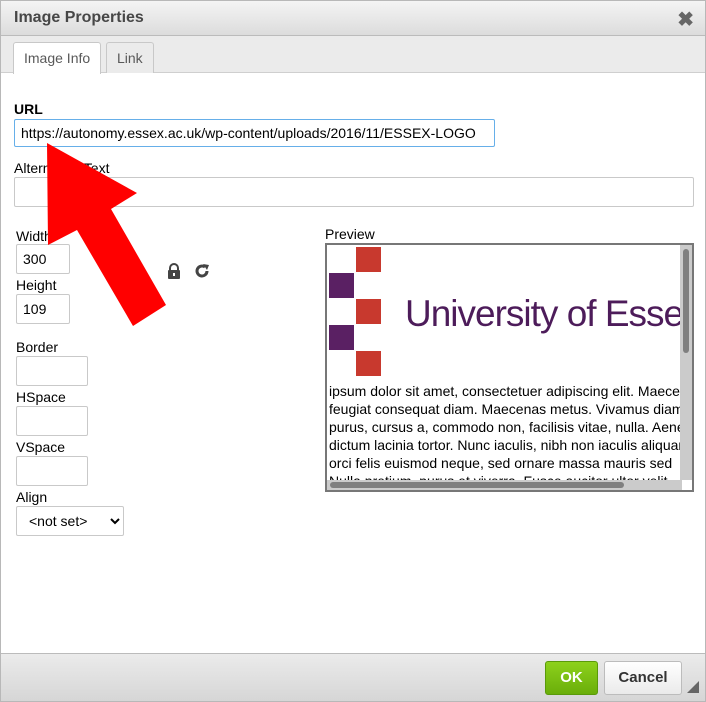  What do you see at coordinates (202, 271) in the screenshot?
I see `reset-size-icon` at bounding box center [202, 271].